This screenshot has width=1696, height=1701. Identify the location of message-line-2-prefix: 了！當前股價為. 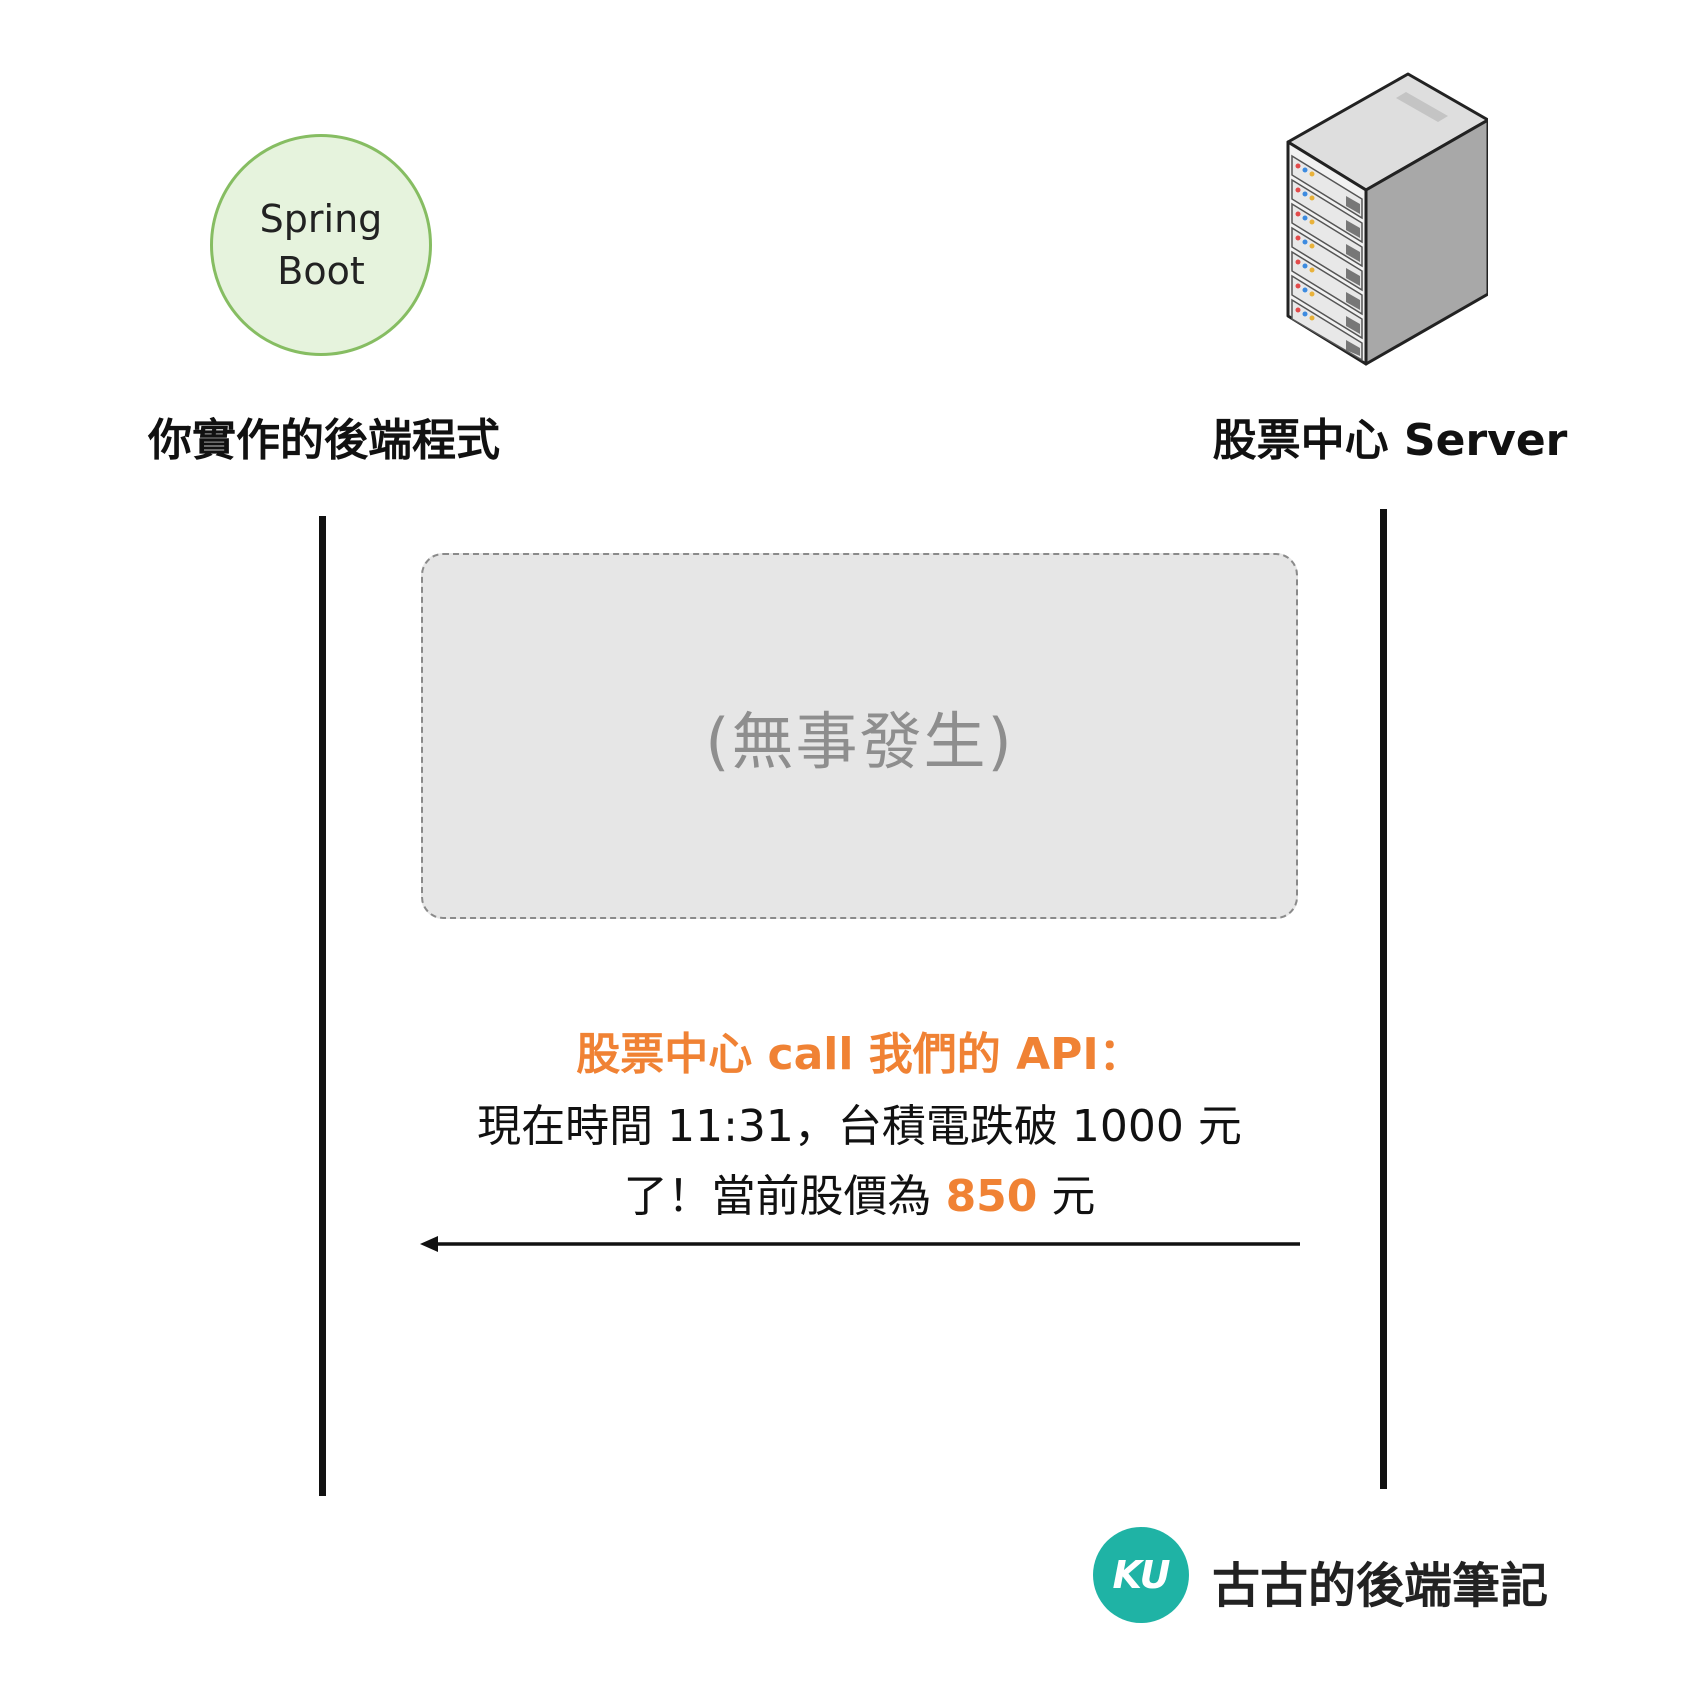
(784, 1196).